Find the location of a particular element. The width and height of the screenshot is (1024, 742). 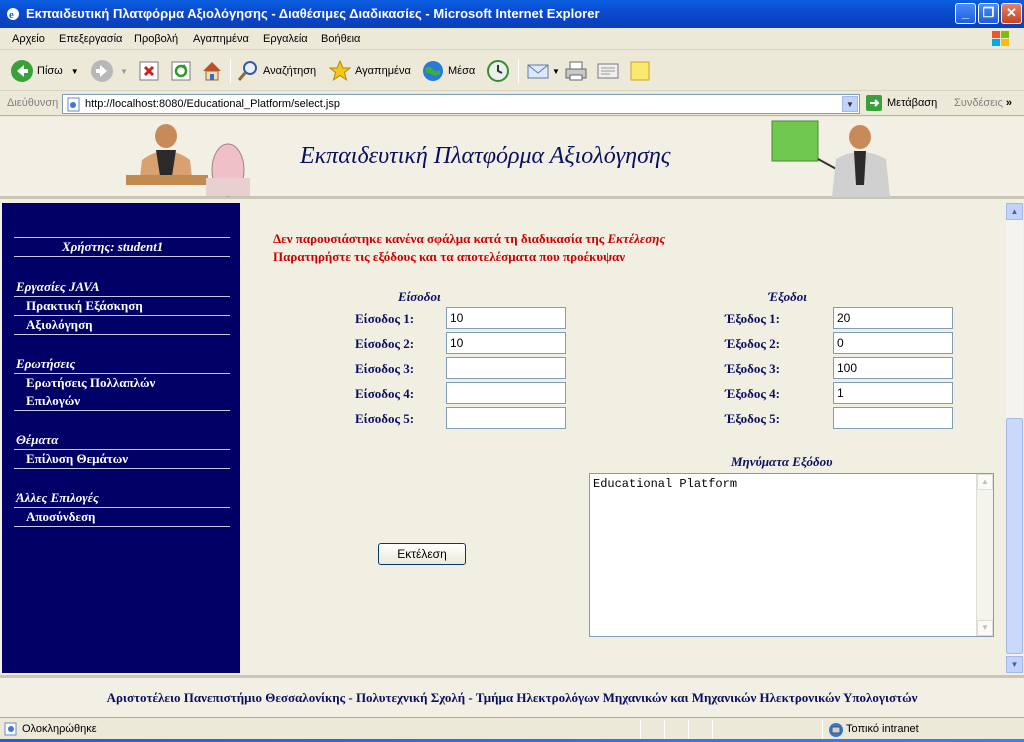

note-icon is located at coordinates (640, 71).